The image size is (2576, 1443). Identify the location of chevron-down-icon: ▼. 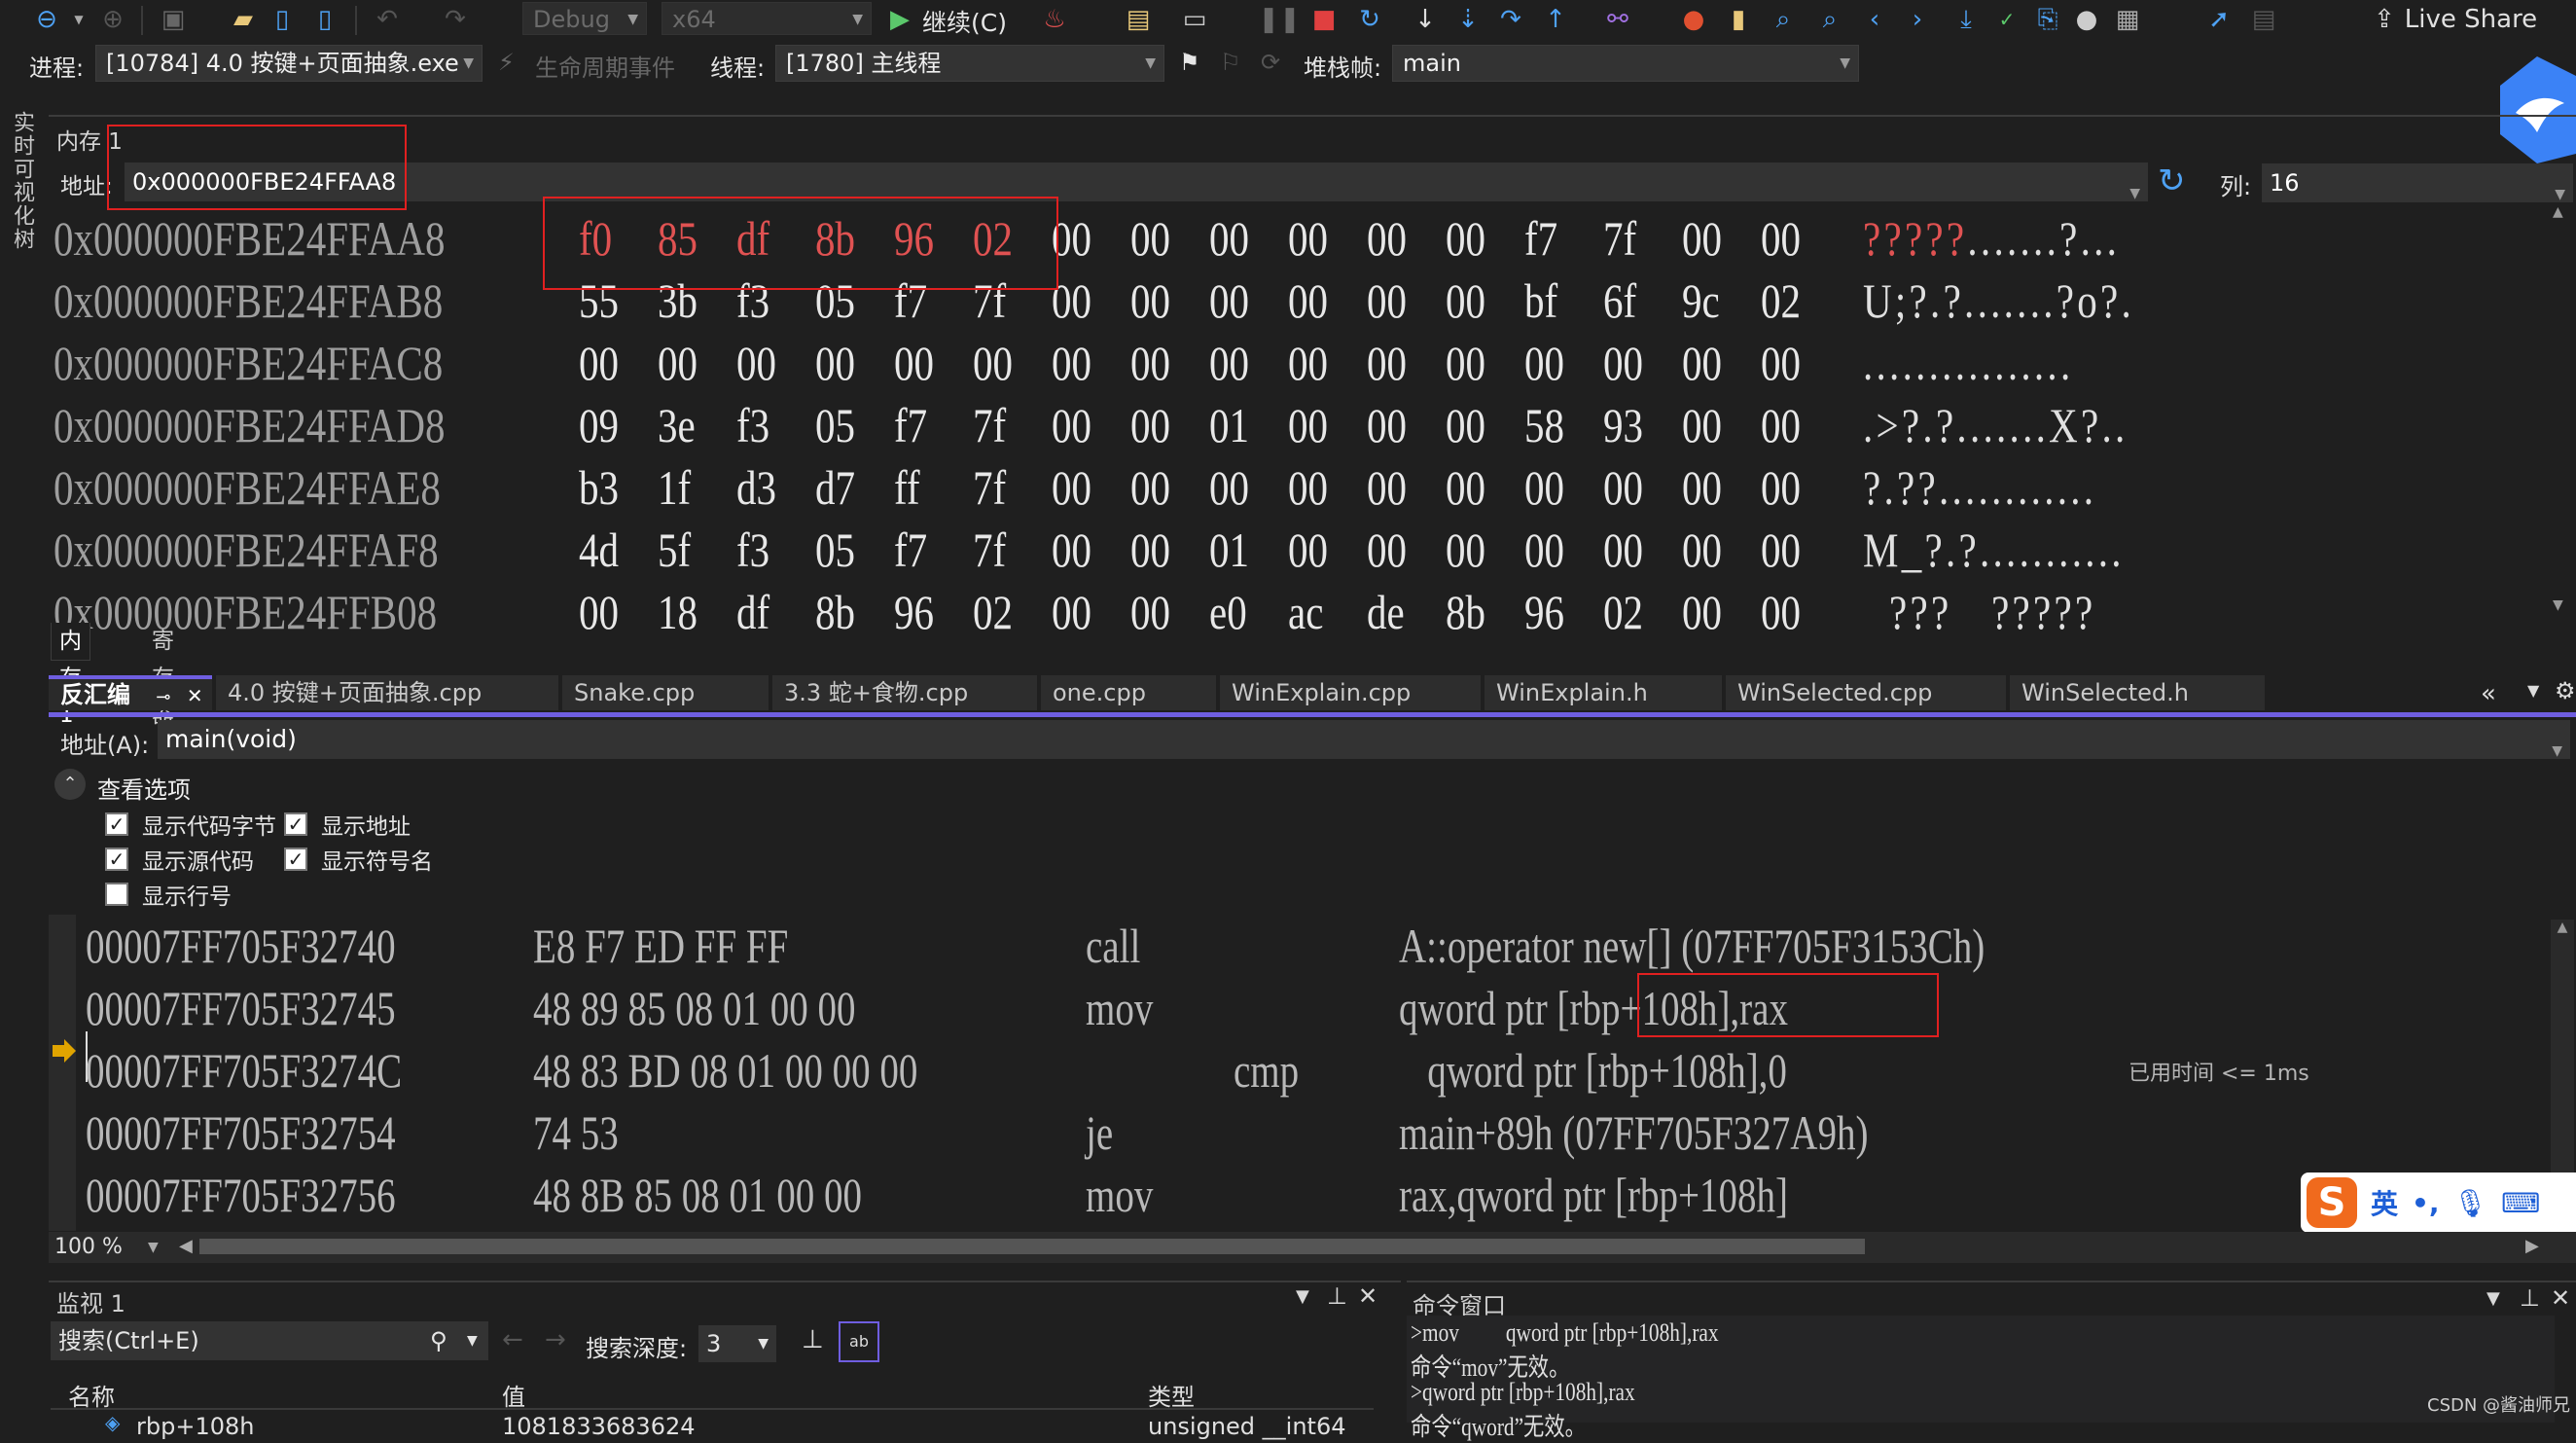
(472, 1341).